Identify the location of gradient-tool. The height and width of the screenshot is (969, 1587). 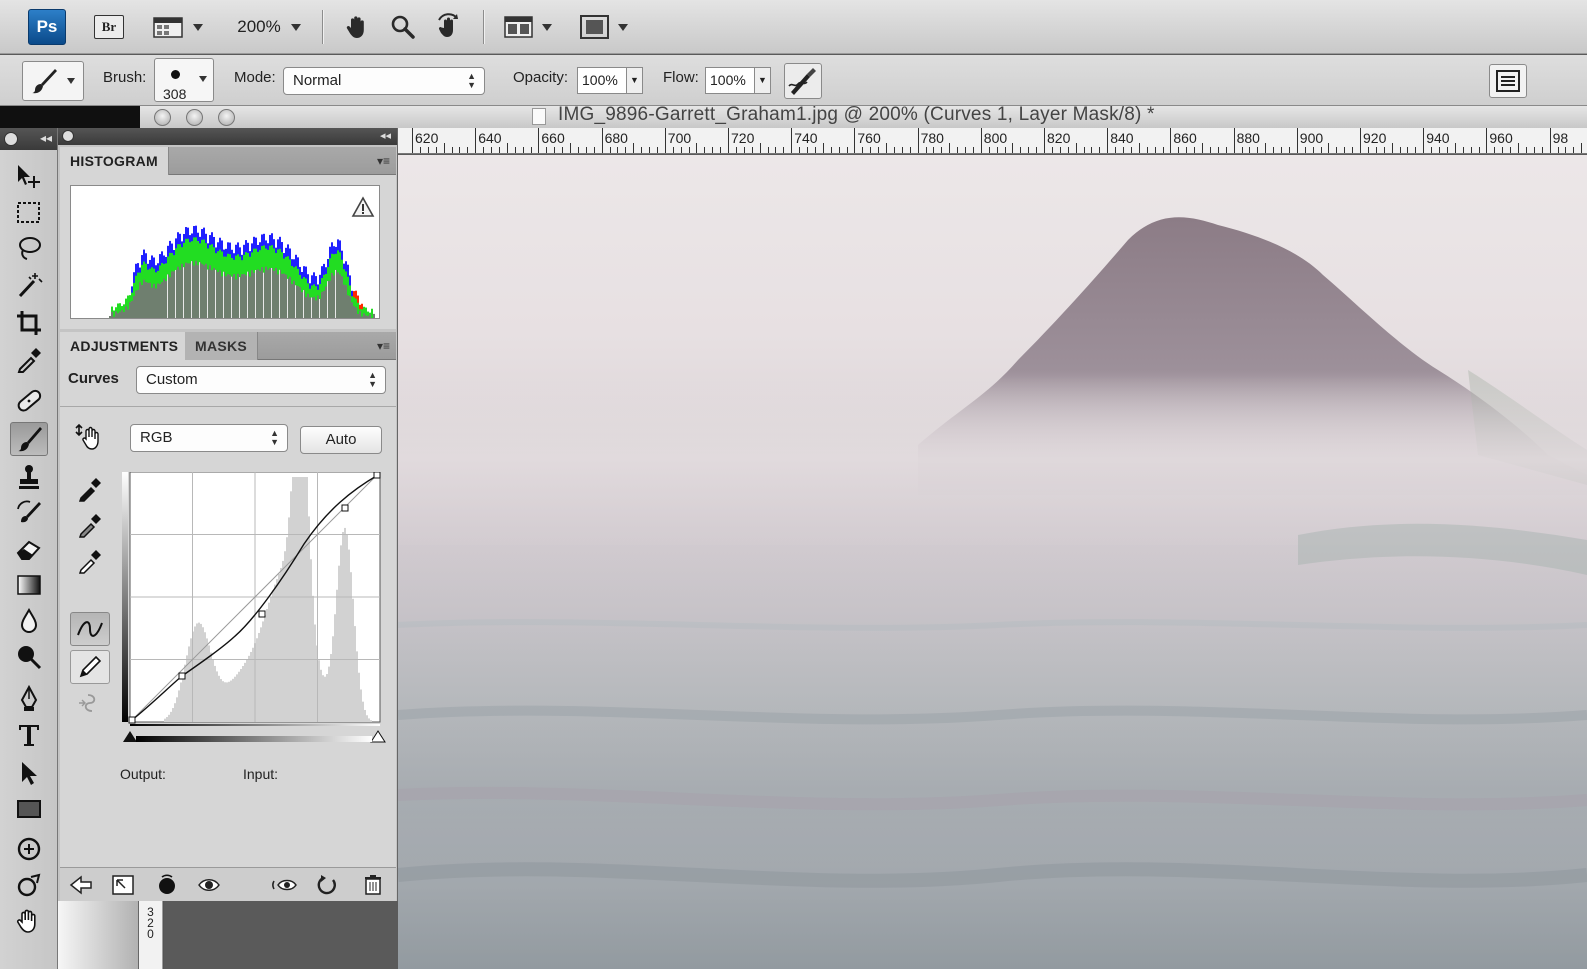
(29, 585).